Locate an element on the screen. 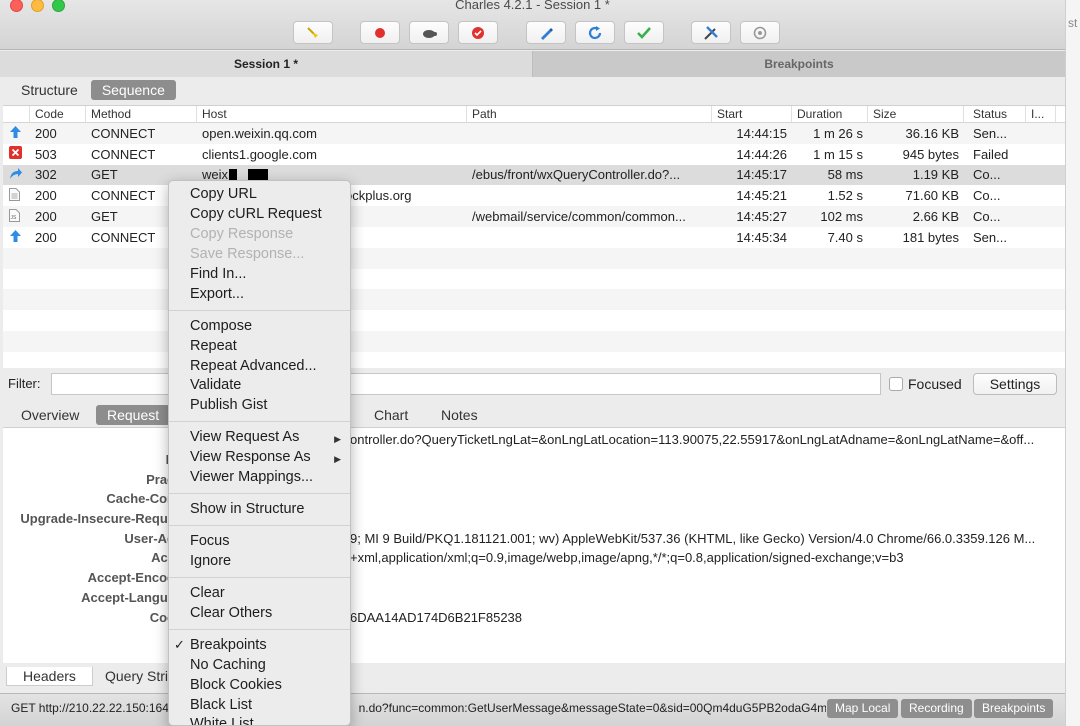 This screenshot has height=726, width=1080. column-header-duration: Duration is located at coordinates (830, 114).